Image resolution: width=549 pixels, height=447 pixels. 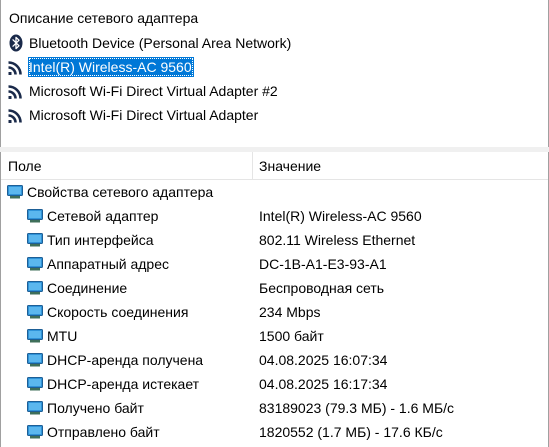 What do you see at coordinates (291, 336) in the screenshot?
I see `property-value: 1500 байт` at bounding box center [291, 336].